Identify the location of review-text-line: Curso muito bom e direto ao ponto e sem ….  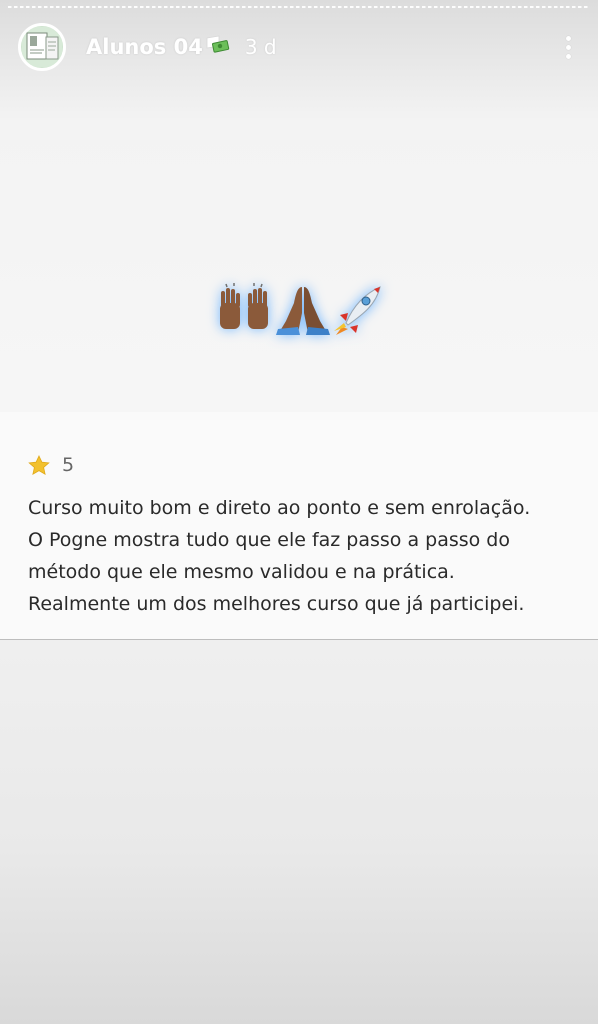
(279, 508).